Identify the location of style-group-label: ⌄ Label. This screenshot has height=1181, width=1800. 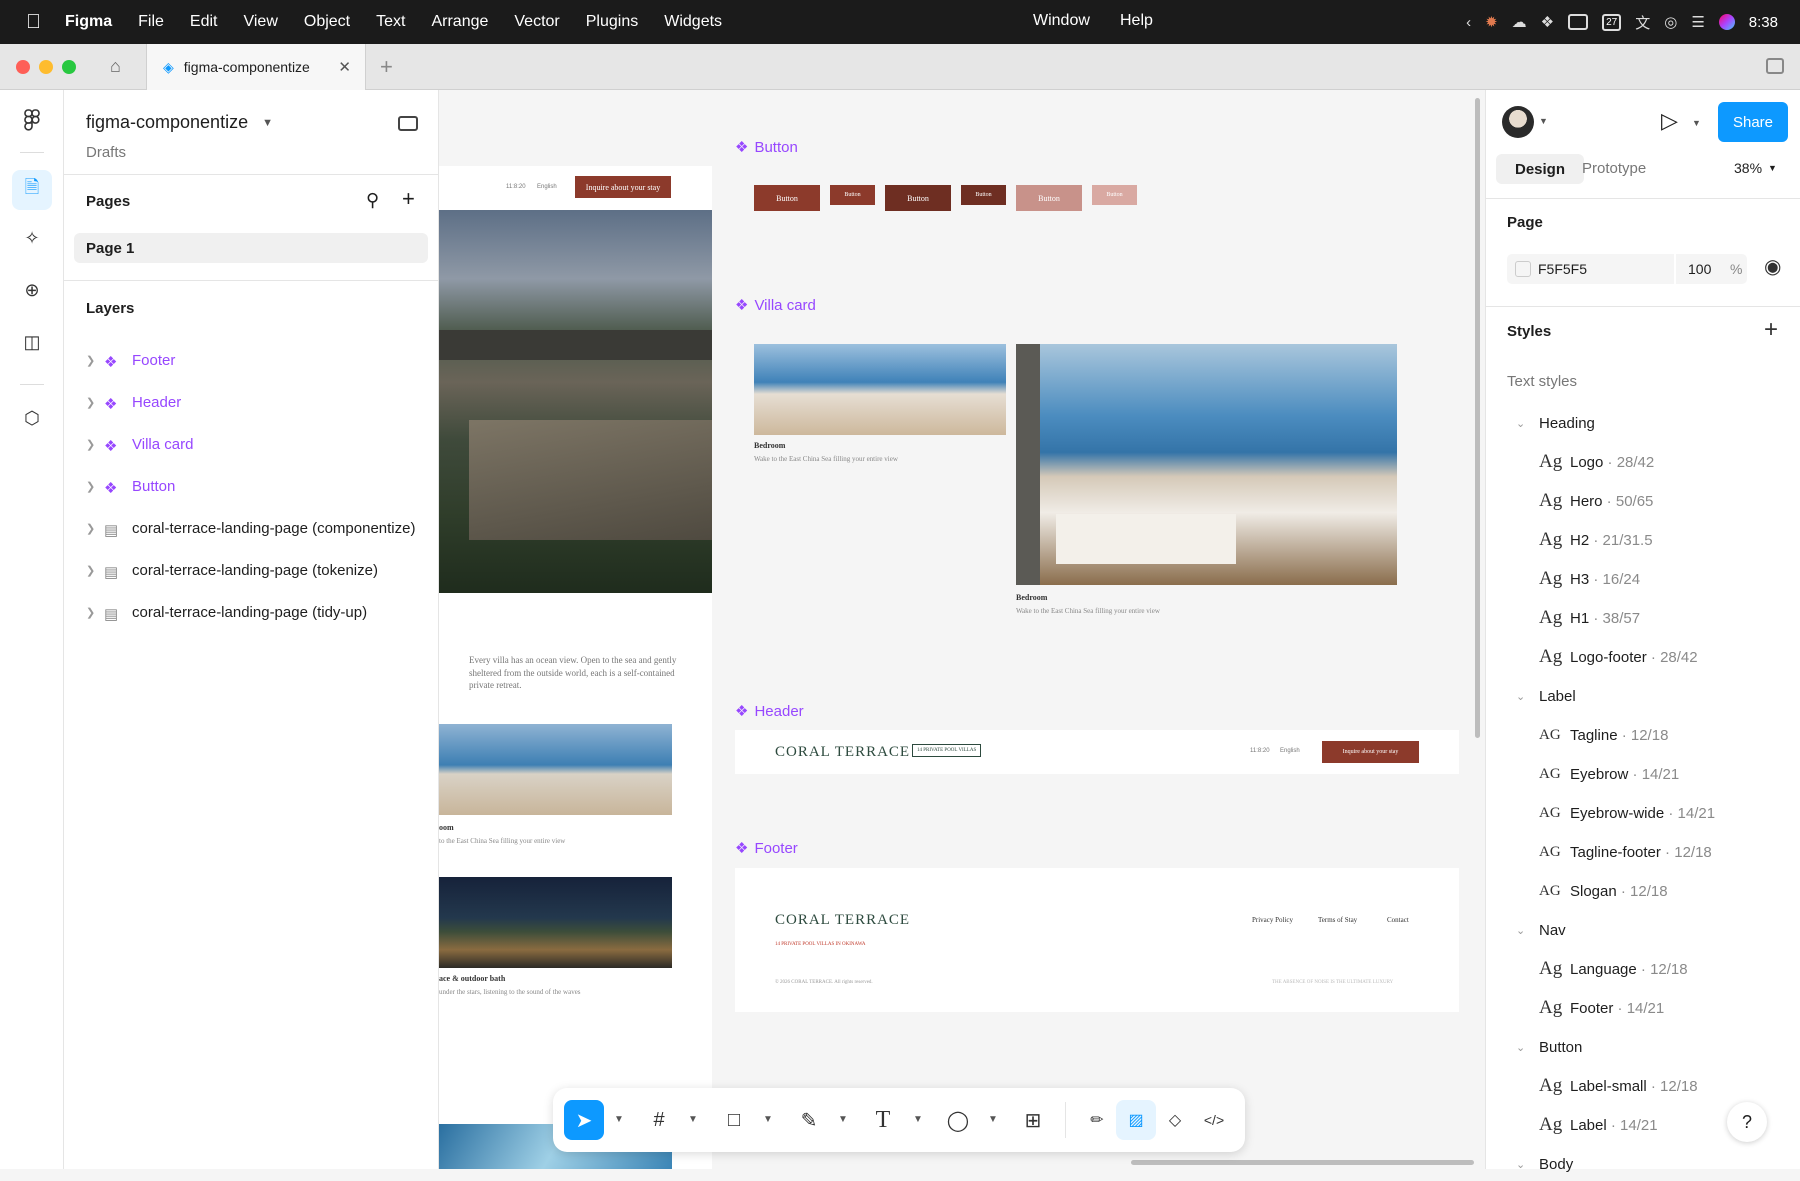
(1643, 696).